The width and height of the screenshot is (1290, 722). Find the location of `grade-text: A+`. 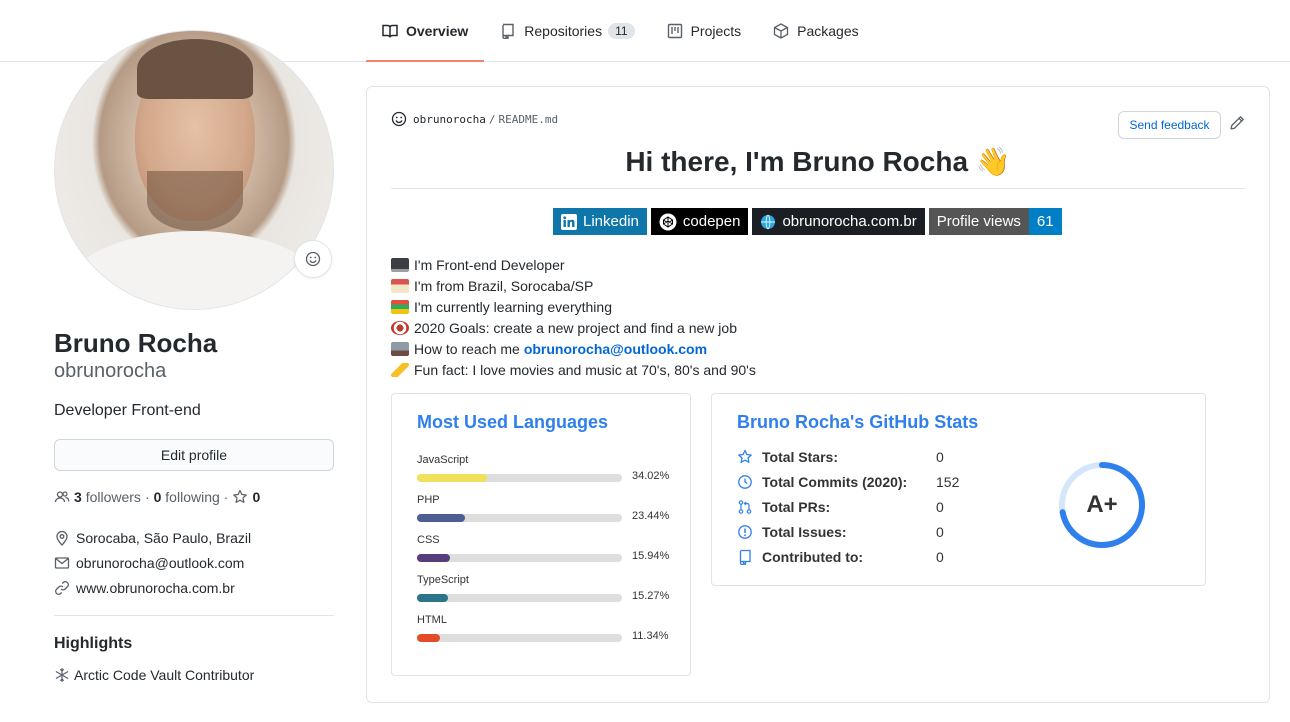

grade-text: A+ is located at coordinates (1102, 504).